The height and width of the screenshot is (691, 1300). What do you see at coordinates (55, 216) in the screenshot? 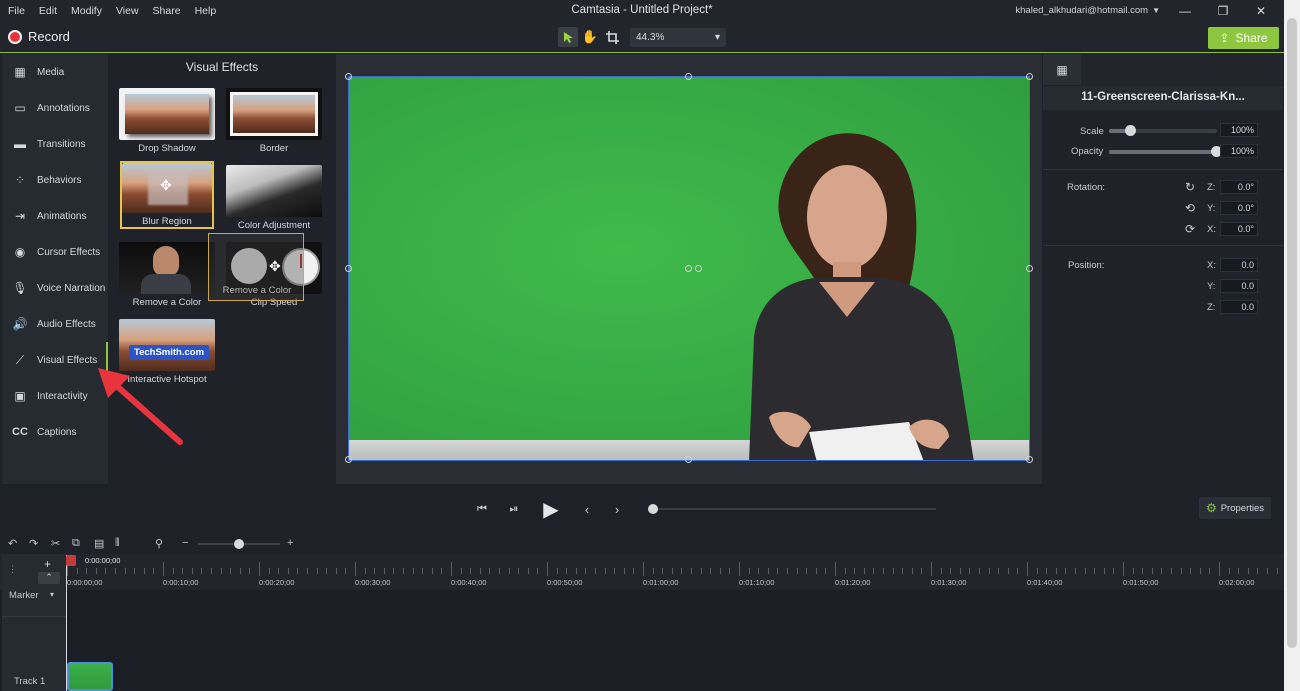
I see `sidebar-item-animations: ⇥ Animations` at bounding box center [55, 216].